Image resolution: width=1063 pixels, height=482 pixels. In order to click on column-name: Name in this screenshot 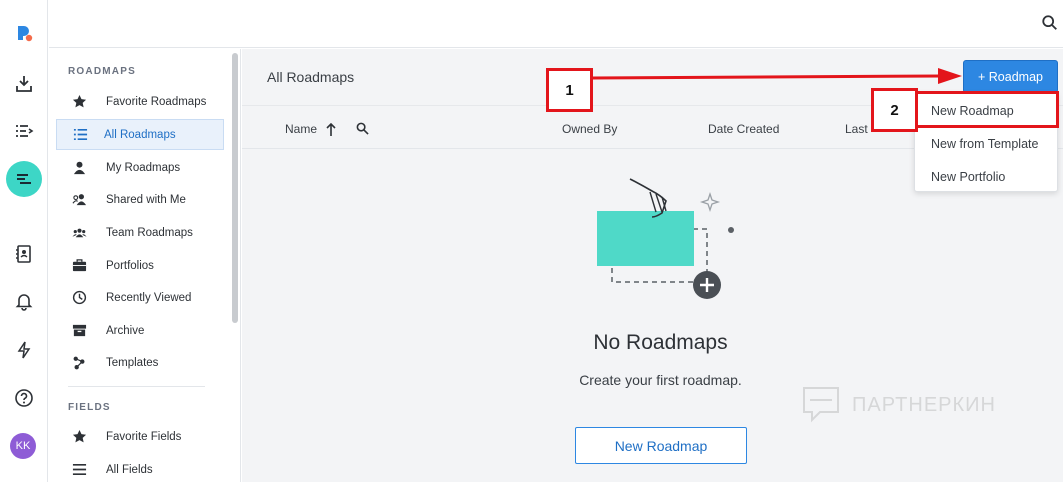, I will do `click(301, 129)`.